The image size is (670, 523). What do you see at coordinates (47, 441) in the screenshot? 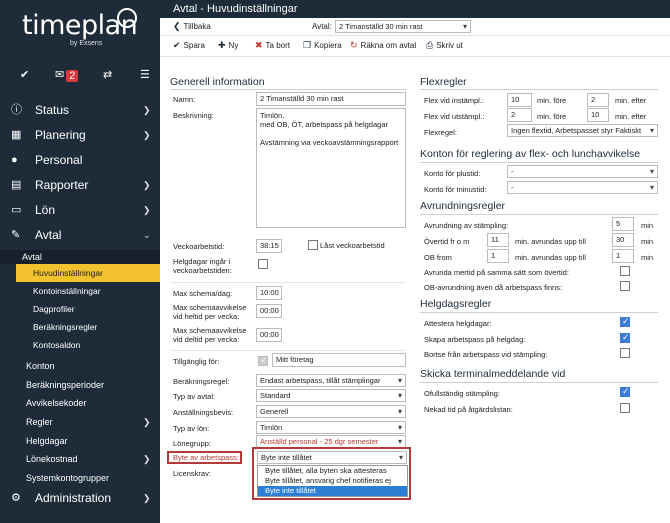
I see `nav-helgdagar: Helgdagar` at bounding box center [47, 441].